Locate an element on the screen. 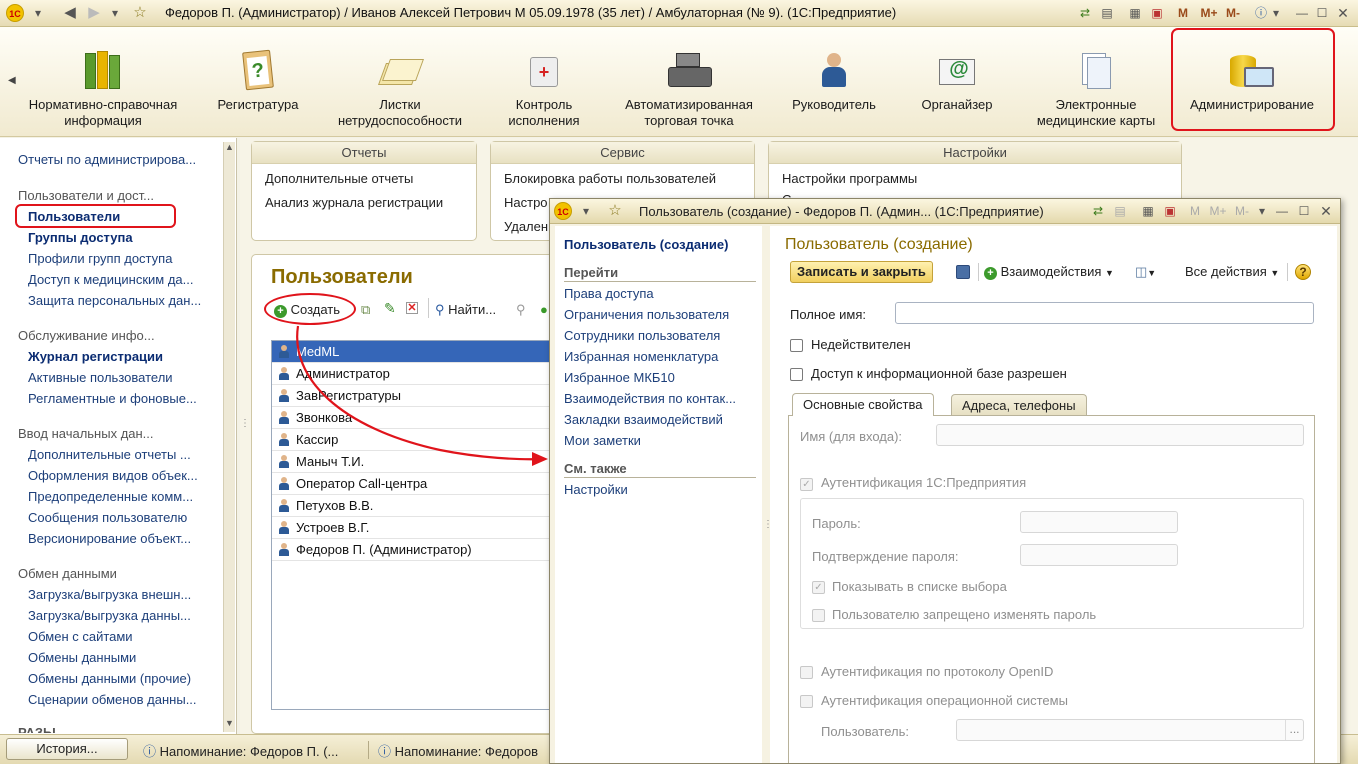  all-actions-button: Все действия ▼ is located at coordinates (1232, 271).